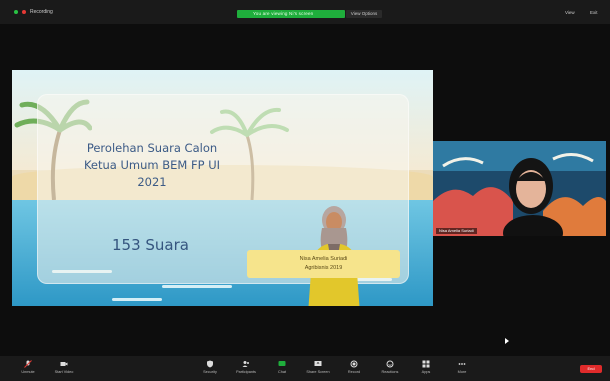  I want to click on participant-video-tile: Nisa Amelia Suriadi, so click(519, 188).